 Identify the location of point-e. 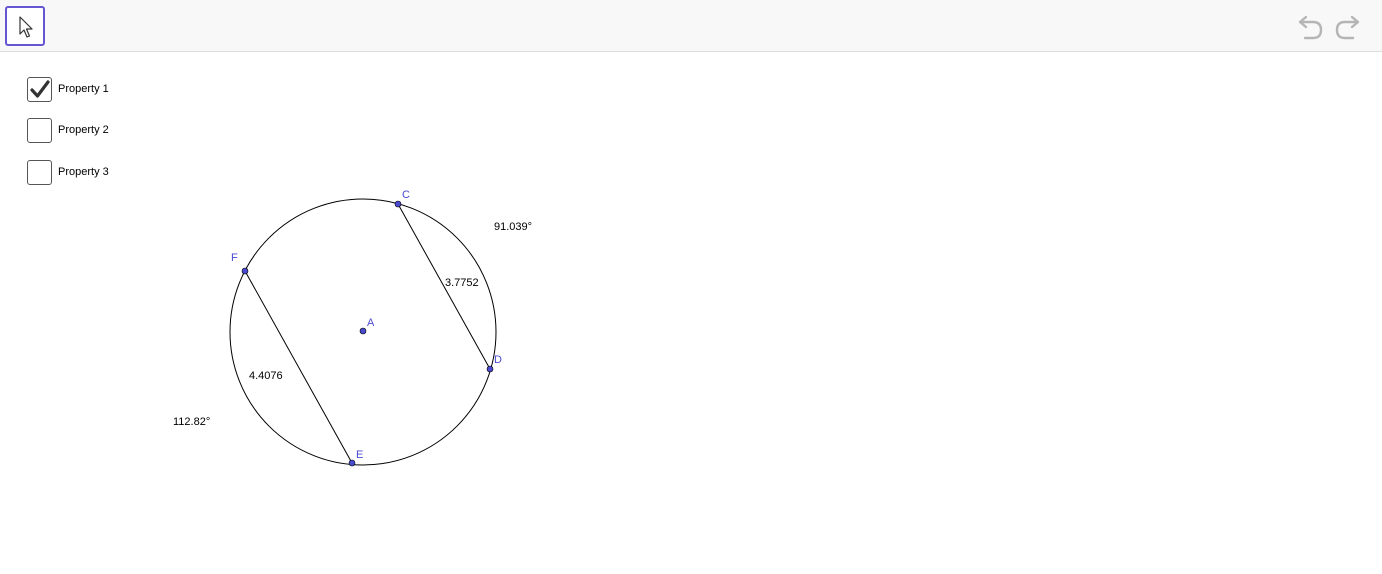
(352, 463).